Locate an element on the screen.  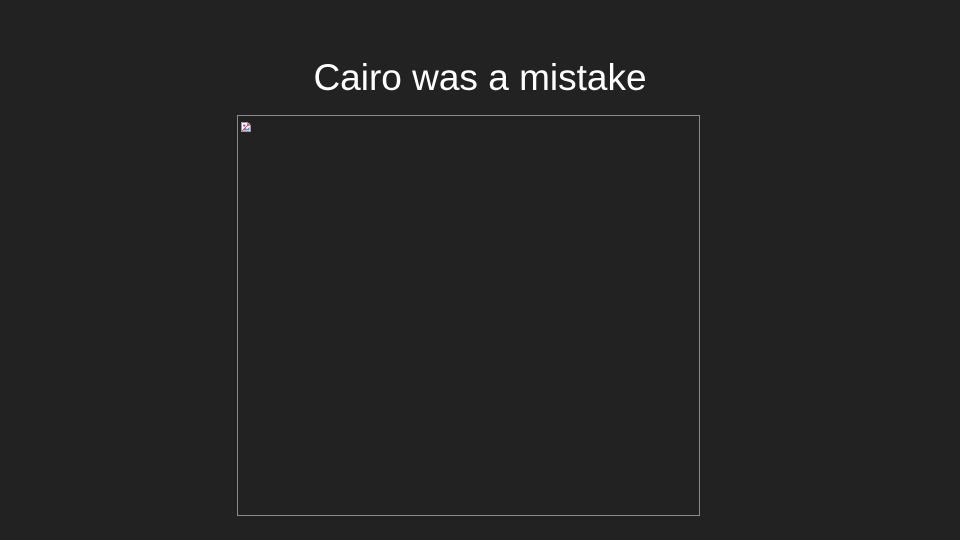
slide-title: Cairo was a mistake is located at coordinates (480, 77).